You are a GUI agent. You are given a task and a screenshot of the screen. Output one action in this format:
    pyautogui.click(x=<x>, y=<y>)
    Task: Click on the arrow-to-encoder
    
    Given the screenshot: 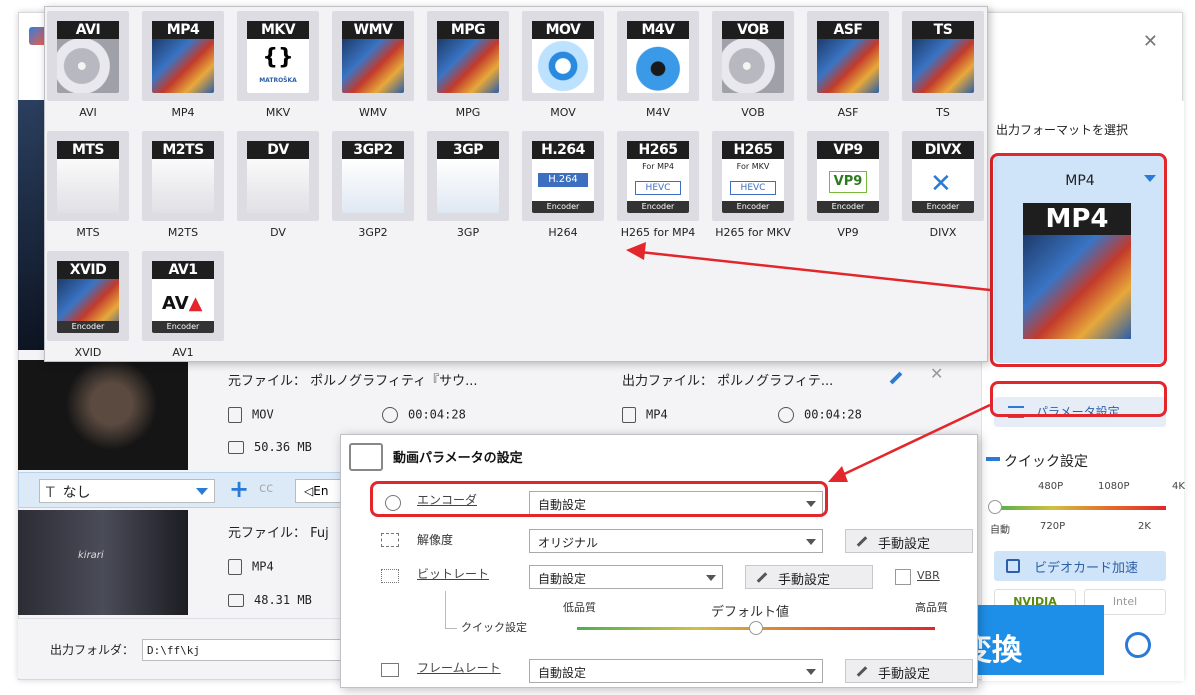 What is the action you would take?
    pyautogui.click(x=915, y=440)
    